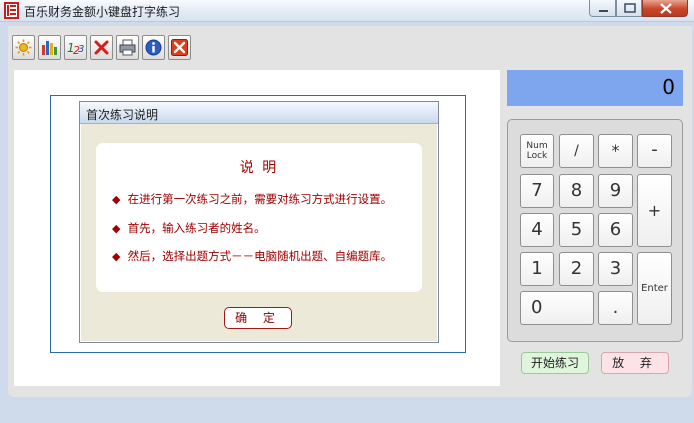 The image size is (694, 423). Describe the element at coordinates (654, 210) in the screenshot. I see `key-plus: +` at that location.